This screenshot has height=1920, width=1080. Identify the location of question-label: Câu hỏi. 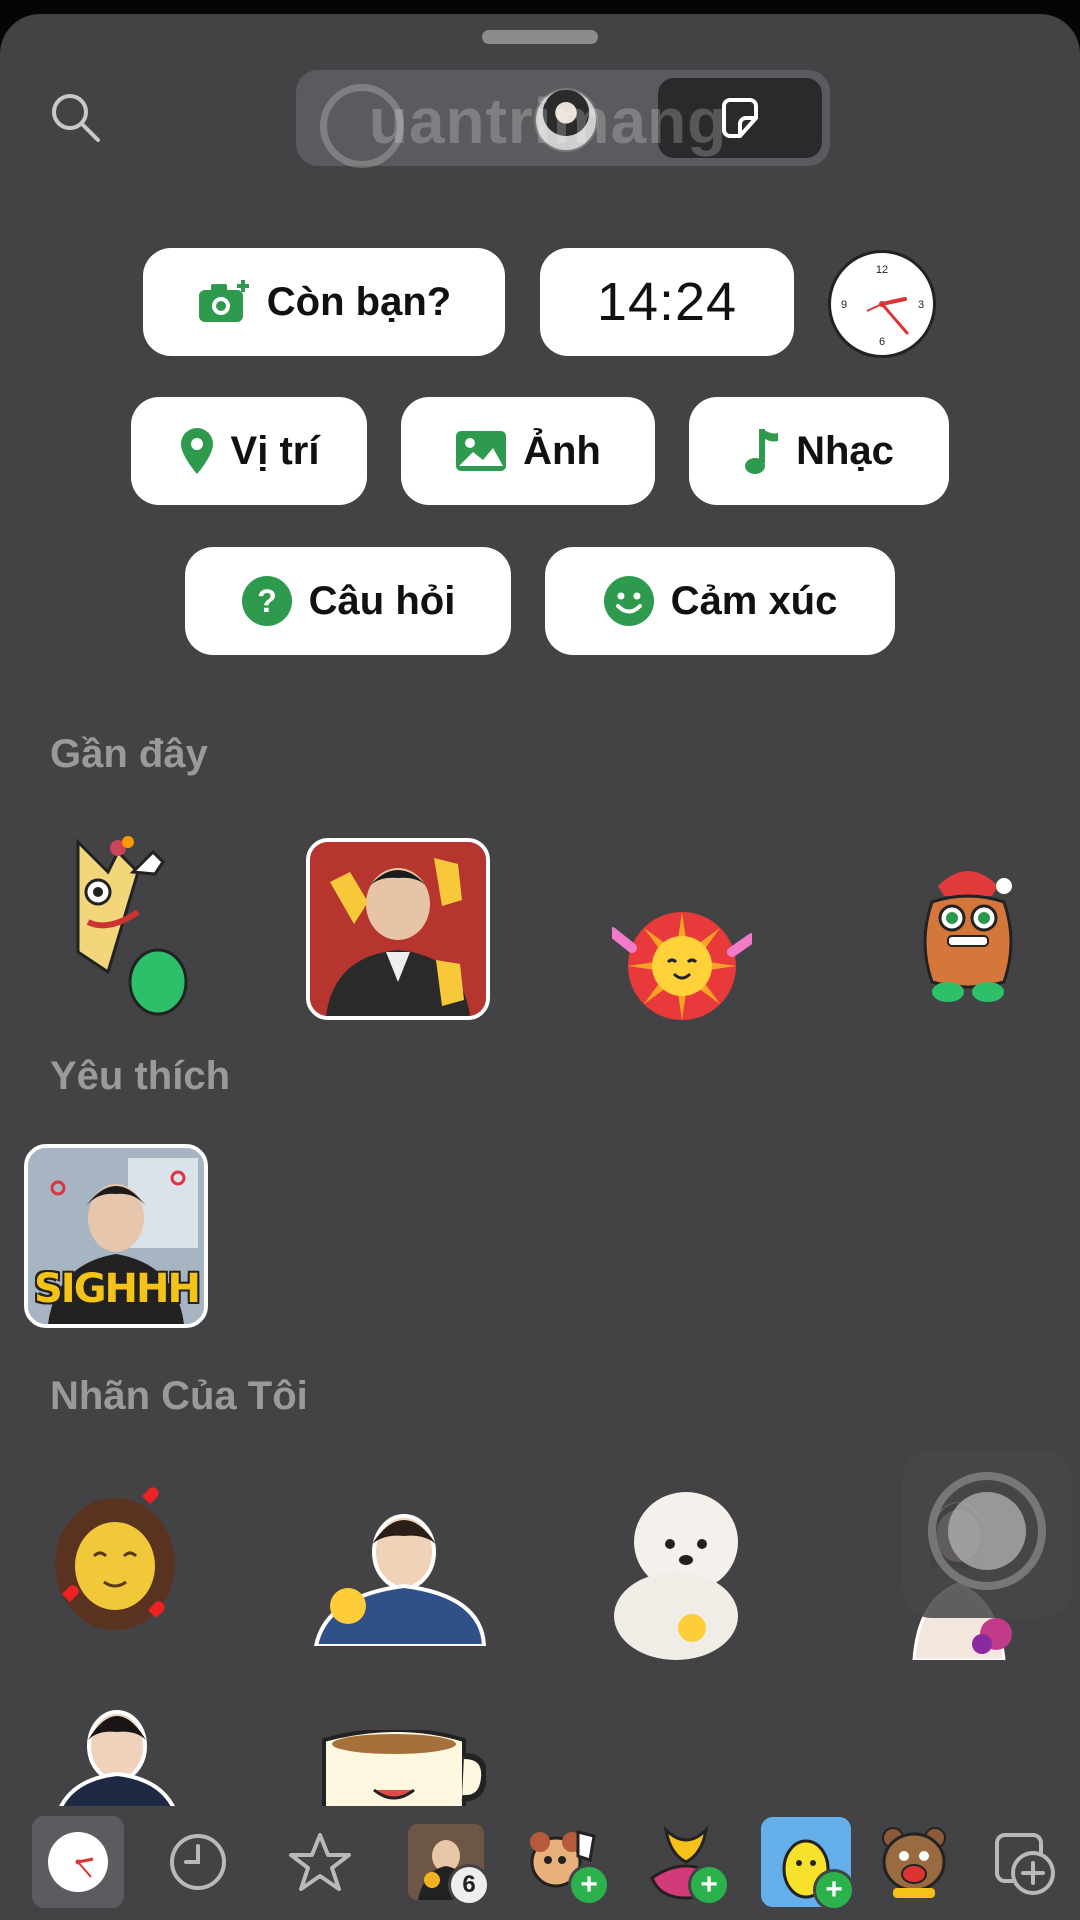
(382, 600).